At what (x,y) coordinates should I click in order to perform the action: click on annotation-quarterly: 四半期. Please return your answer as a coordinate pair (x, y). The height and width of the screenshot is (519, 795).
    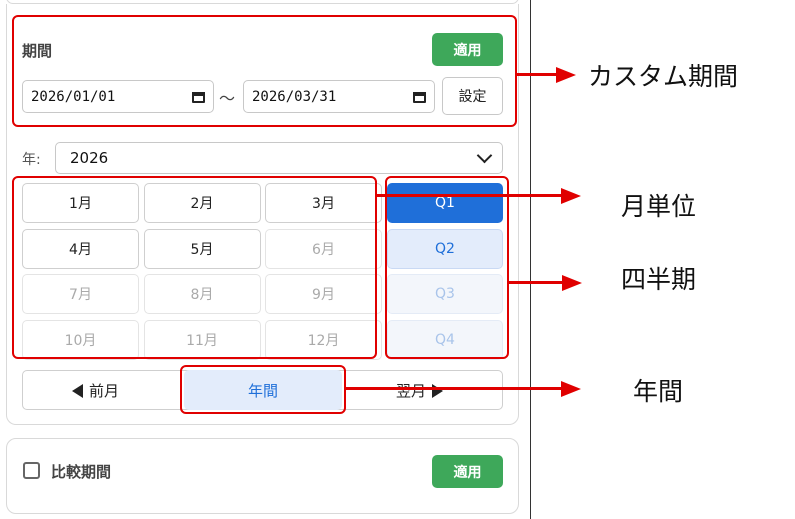
    Looking at the image, I should click on (659, 279).